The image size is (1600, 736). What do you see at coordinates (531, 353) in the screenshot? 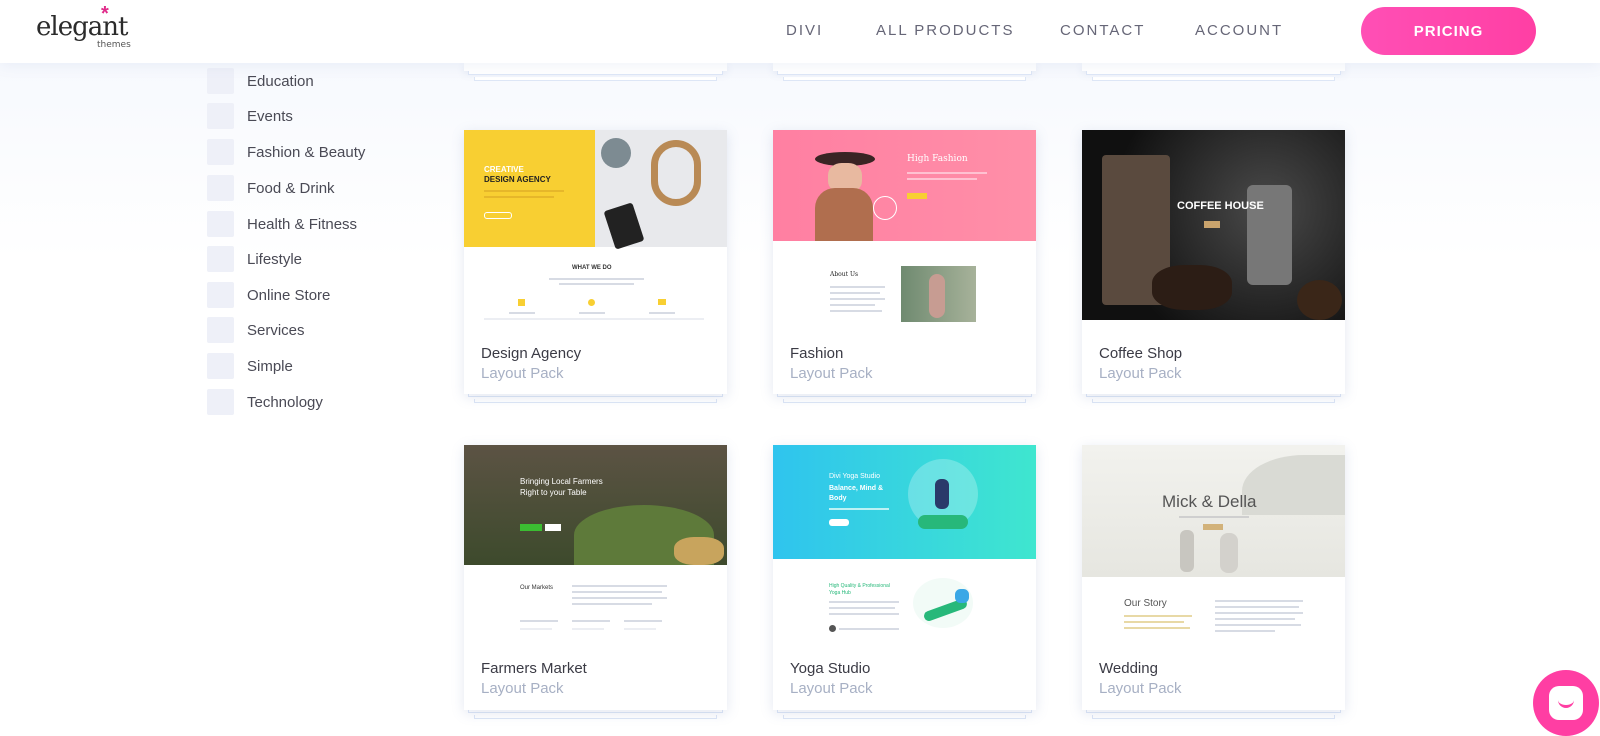
I see `card-title: Design Agency` at bounding box center [531, 353].